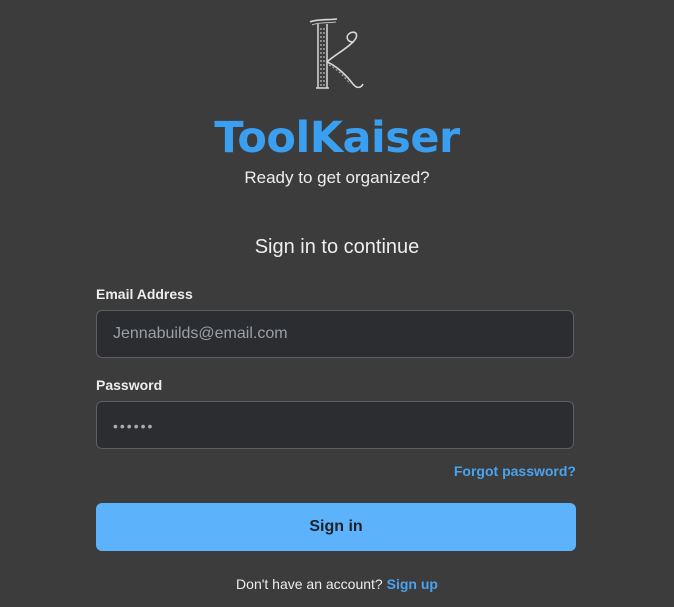 The image size is (674, 607). I want to click on signup-prompt: Don't have an account? Sign up, so click(337, 584).